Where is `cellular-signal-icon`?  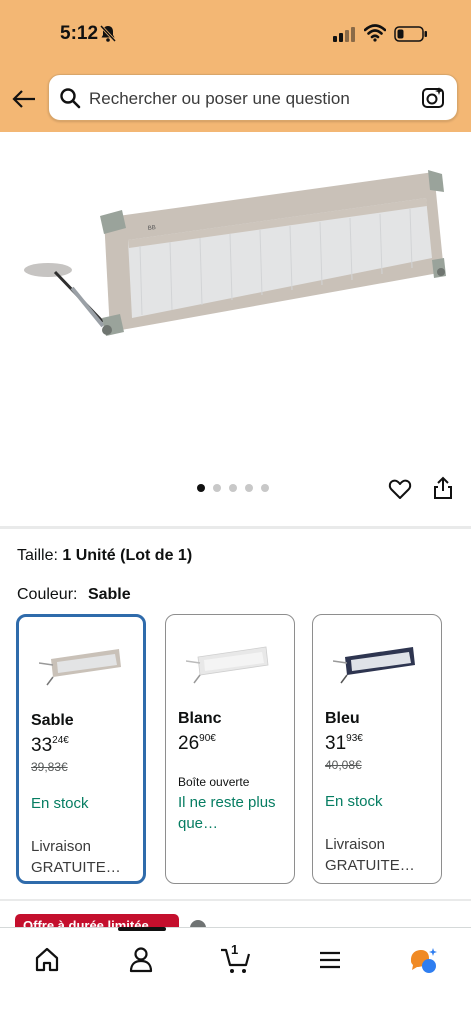
cellular-signal-icon is located at coordinates (344, 34).